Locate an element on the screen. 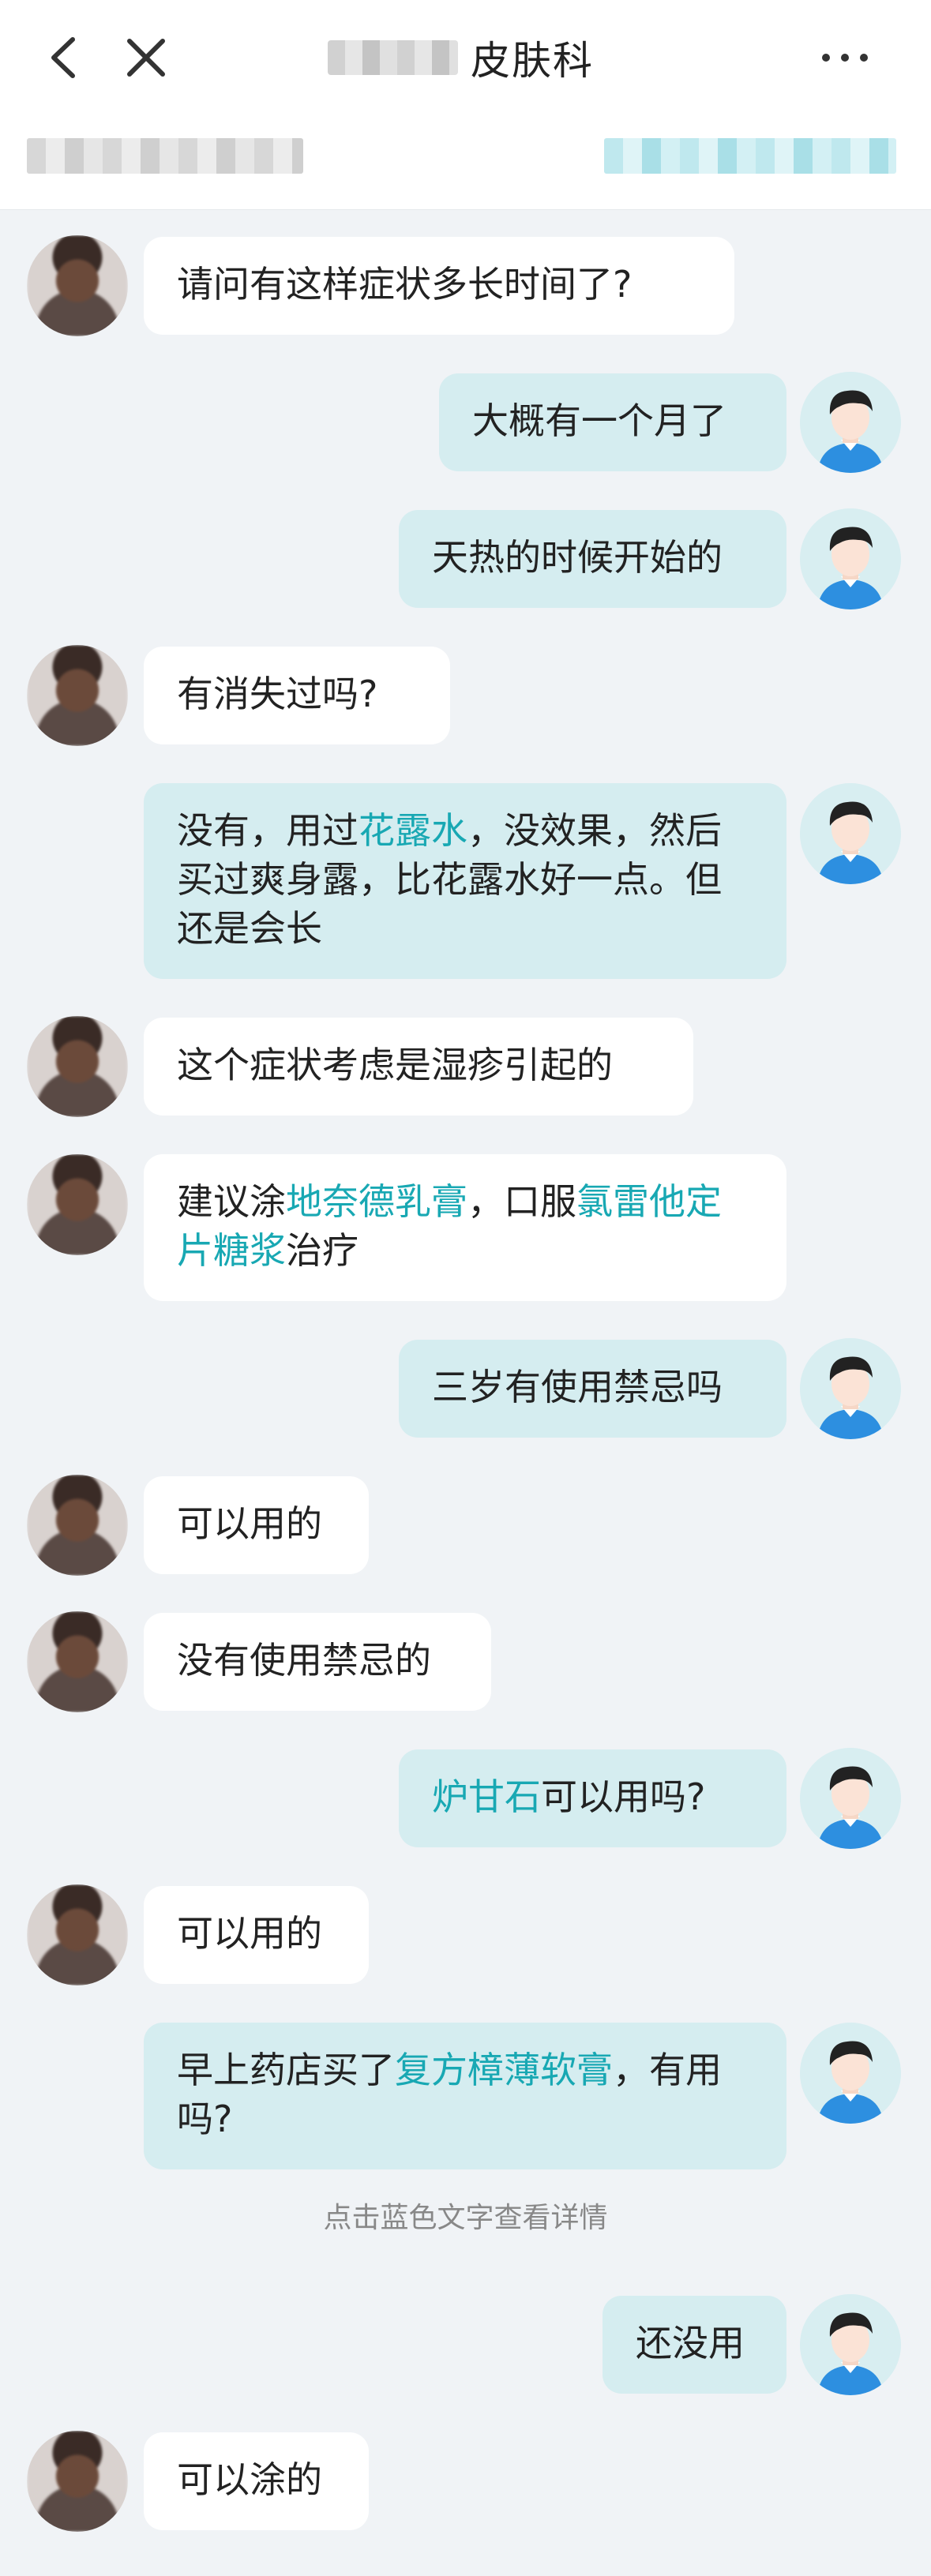 The height and width of the screenshot is (2576, 931). message-bubble: 还没用 is located at coordinates (694, 2345).